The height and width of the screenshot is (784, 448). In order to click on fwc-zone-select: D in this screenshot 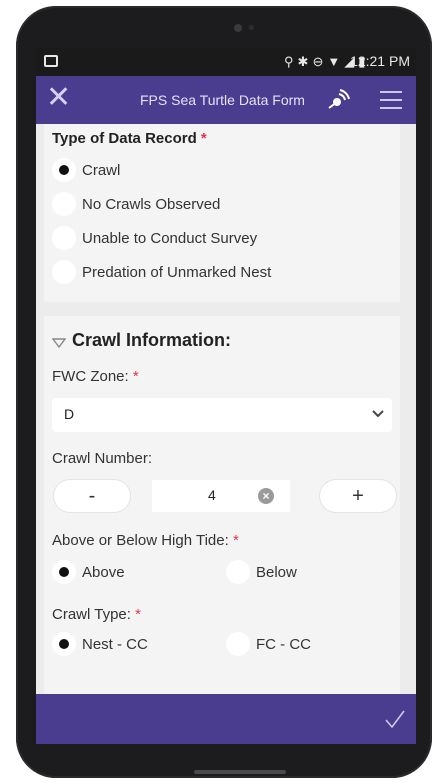, I will do `click(222, 415)`.